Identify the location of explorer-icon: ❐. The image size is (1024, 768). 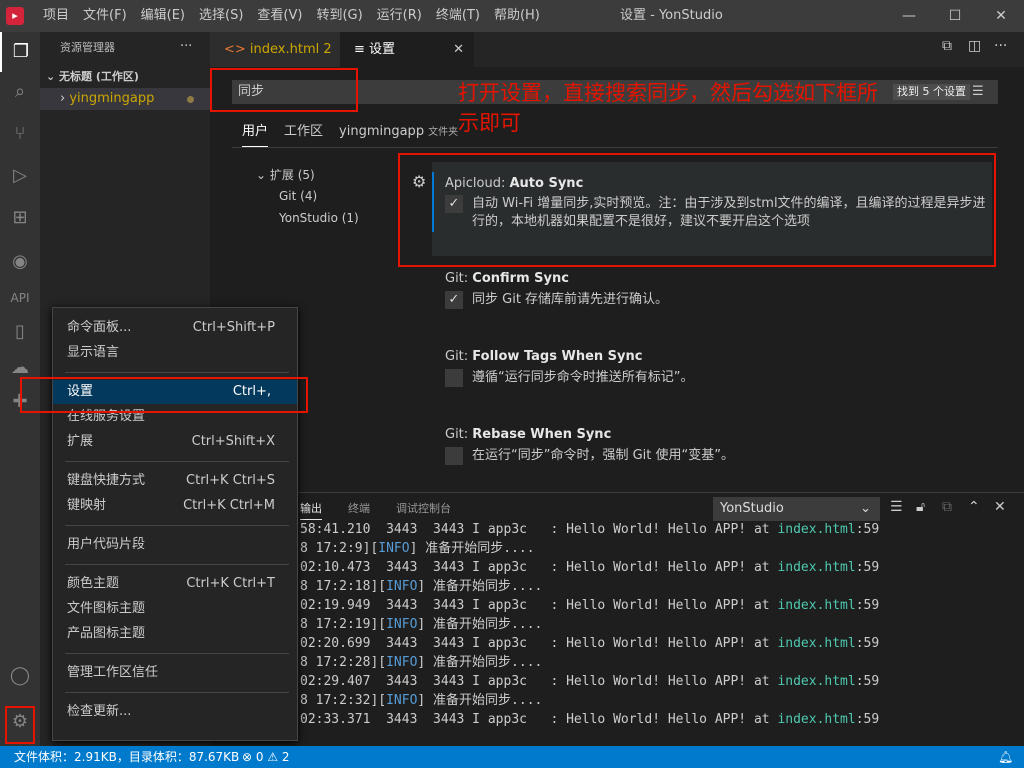
(20, 52).